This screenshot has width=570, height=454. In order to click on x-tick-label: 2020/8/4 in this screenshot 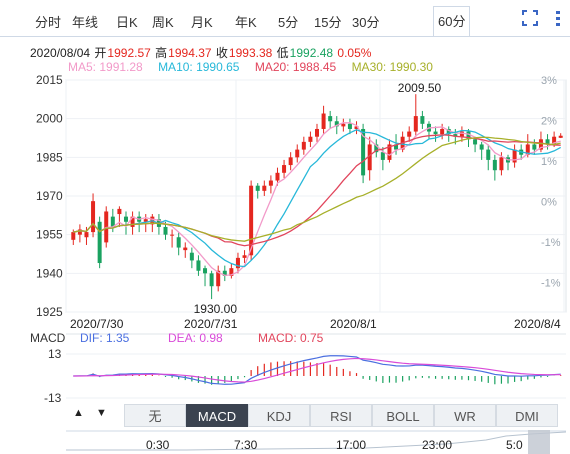, I will do `click(537, 324)`.